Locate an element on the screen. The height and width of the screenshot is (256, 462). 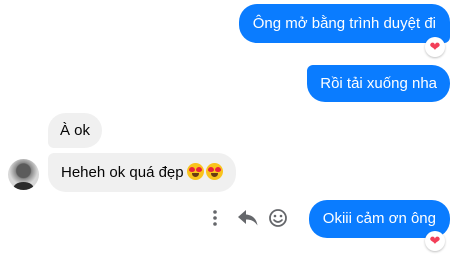
message-text: À ok is located at coordinates (75, 130).